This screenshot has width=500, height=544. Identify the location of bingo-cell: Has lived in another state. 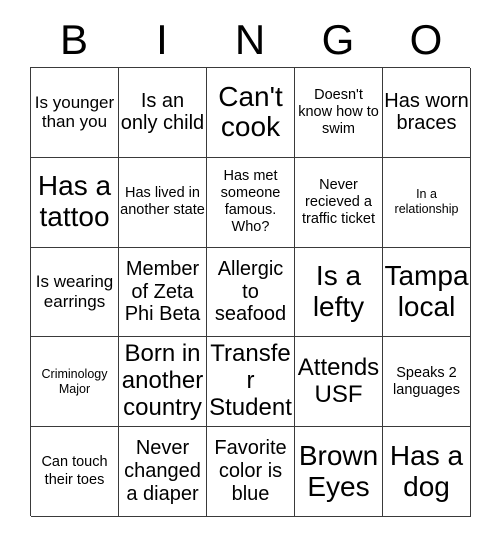
(163, 202).